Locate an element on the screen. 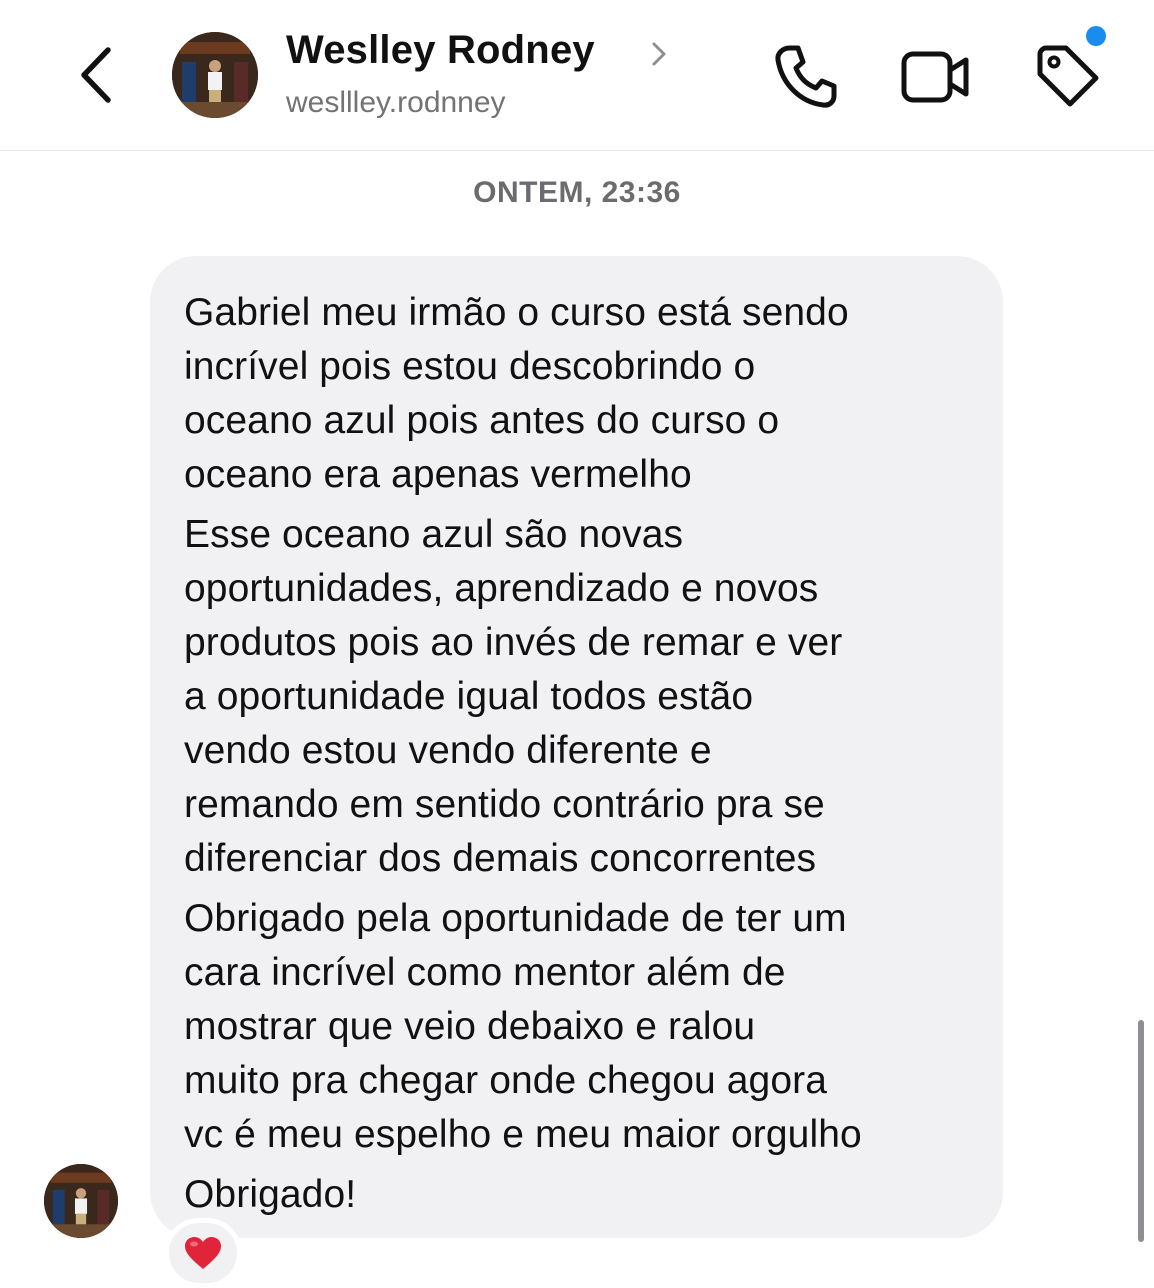  heart-icon is located at coordinates (203, 1253).